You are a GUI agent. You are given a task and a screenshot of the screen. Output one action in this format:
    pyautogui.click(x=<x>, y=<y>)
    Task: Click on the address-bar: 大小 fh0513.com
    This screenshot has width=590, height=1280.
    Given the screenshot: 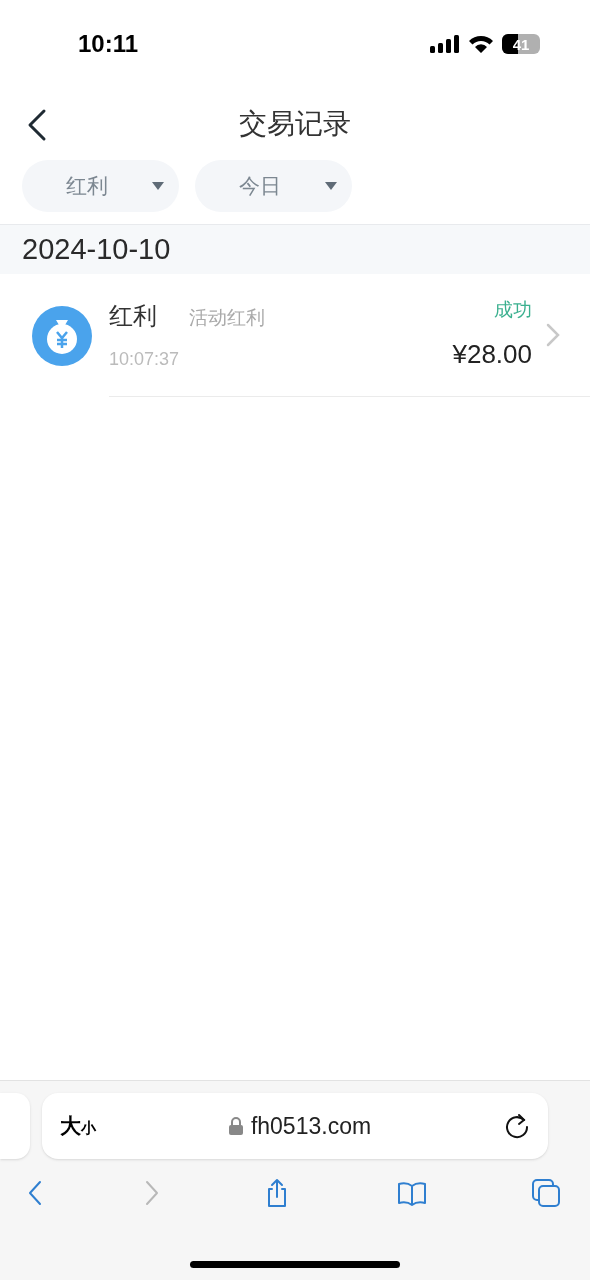 What is the action you would take?
    pyautogui.click(x=295, y=1126)
    